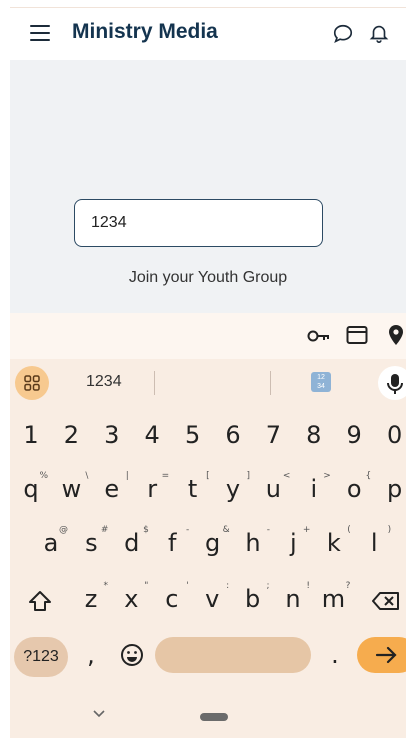 The image size is (406, 738). I want to click on key-p: p}, so click(391, 489).